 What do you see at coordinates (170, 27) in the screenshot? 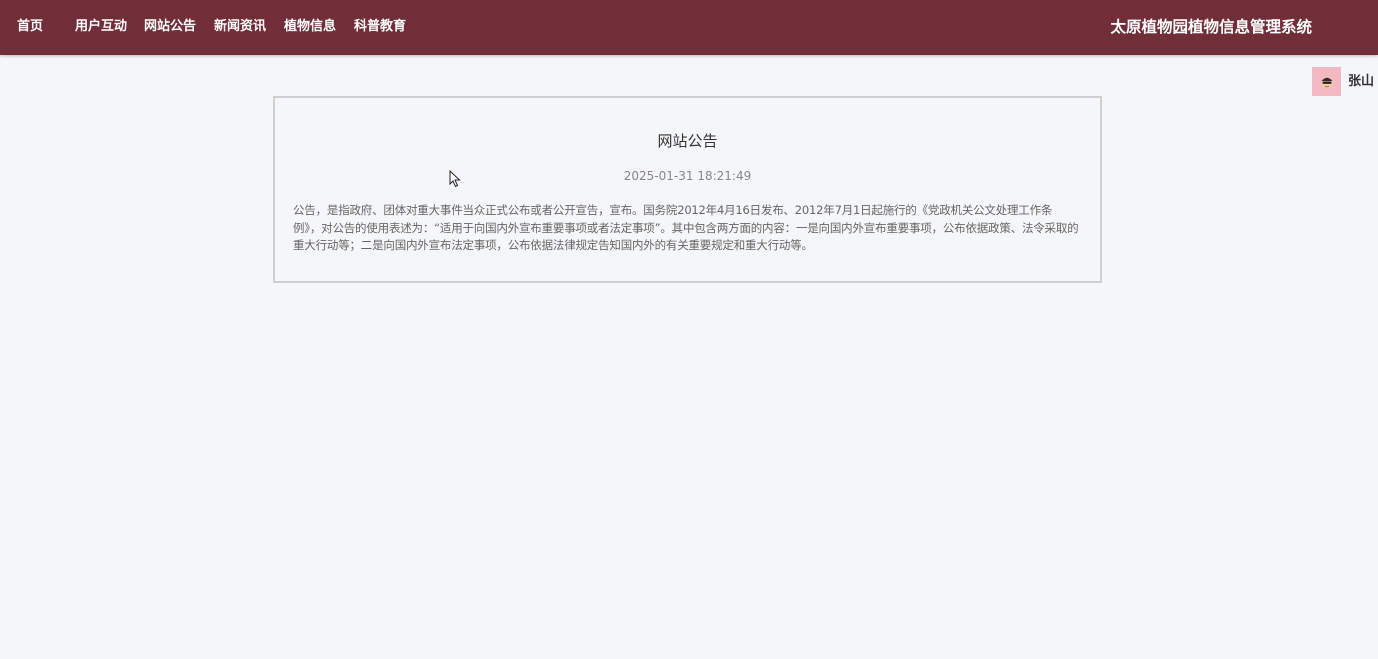
I see `nav-item-announcements: 网站公告` at bounding box center [170, 27].